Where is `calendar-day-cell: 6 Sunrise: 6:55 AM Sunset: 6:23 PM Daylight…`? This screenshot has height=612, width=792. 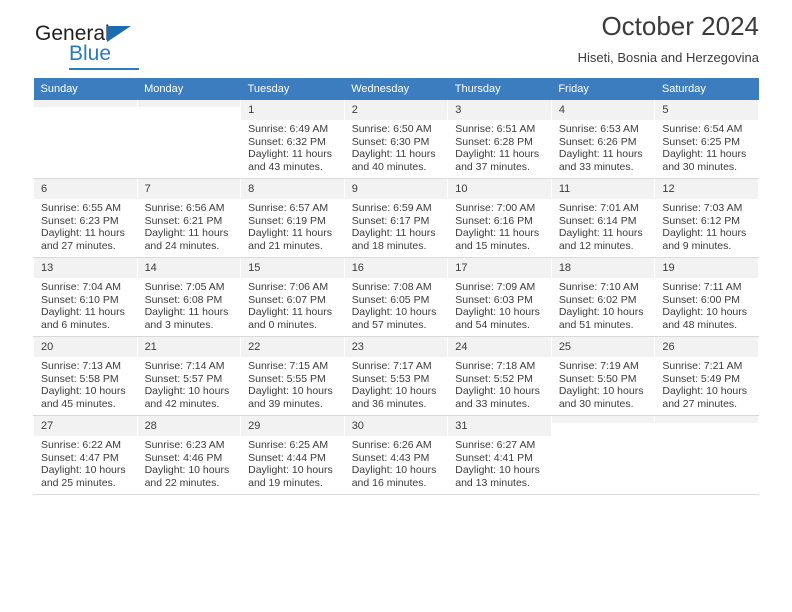
calendar-day-cell: 6 Sunrise: 6:55 AM Sunset: 6:23 PM Daylight… is located at coordinates (85, 218).